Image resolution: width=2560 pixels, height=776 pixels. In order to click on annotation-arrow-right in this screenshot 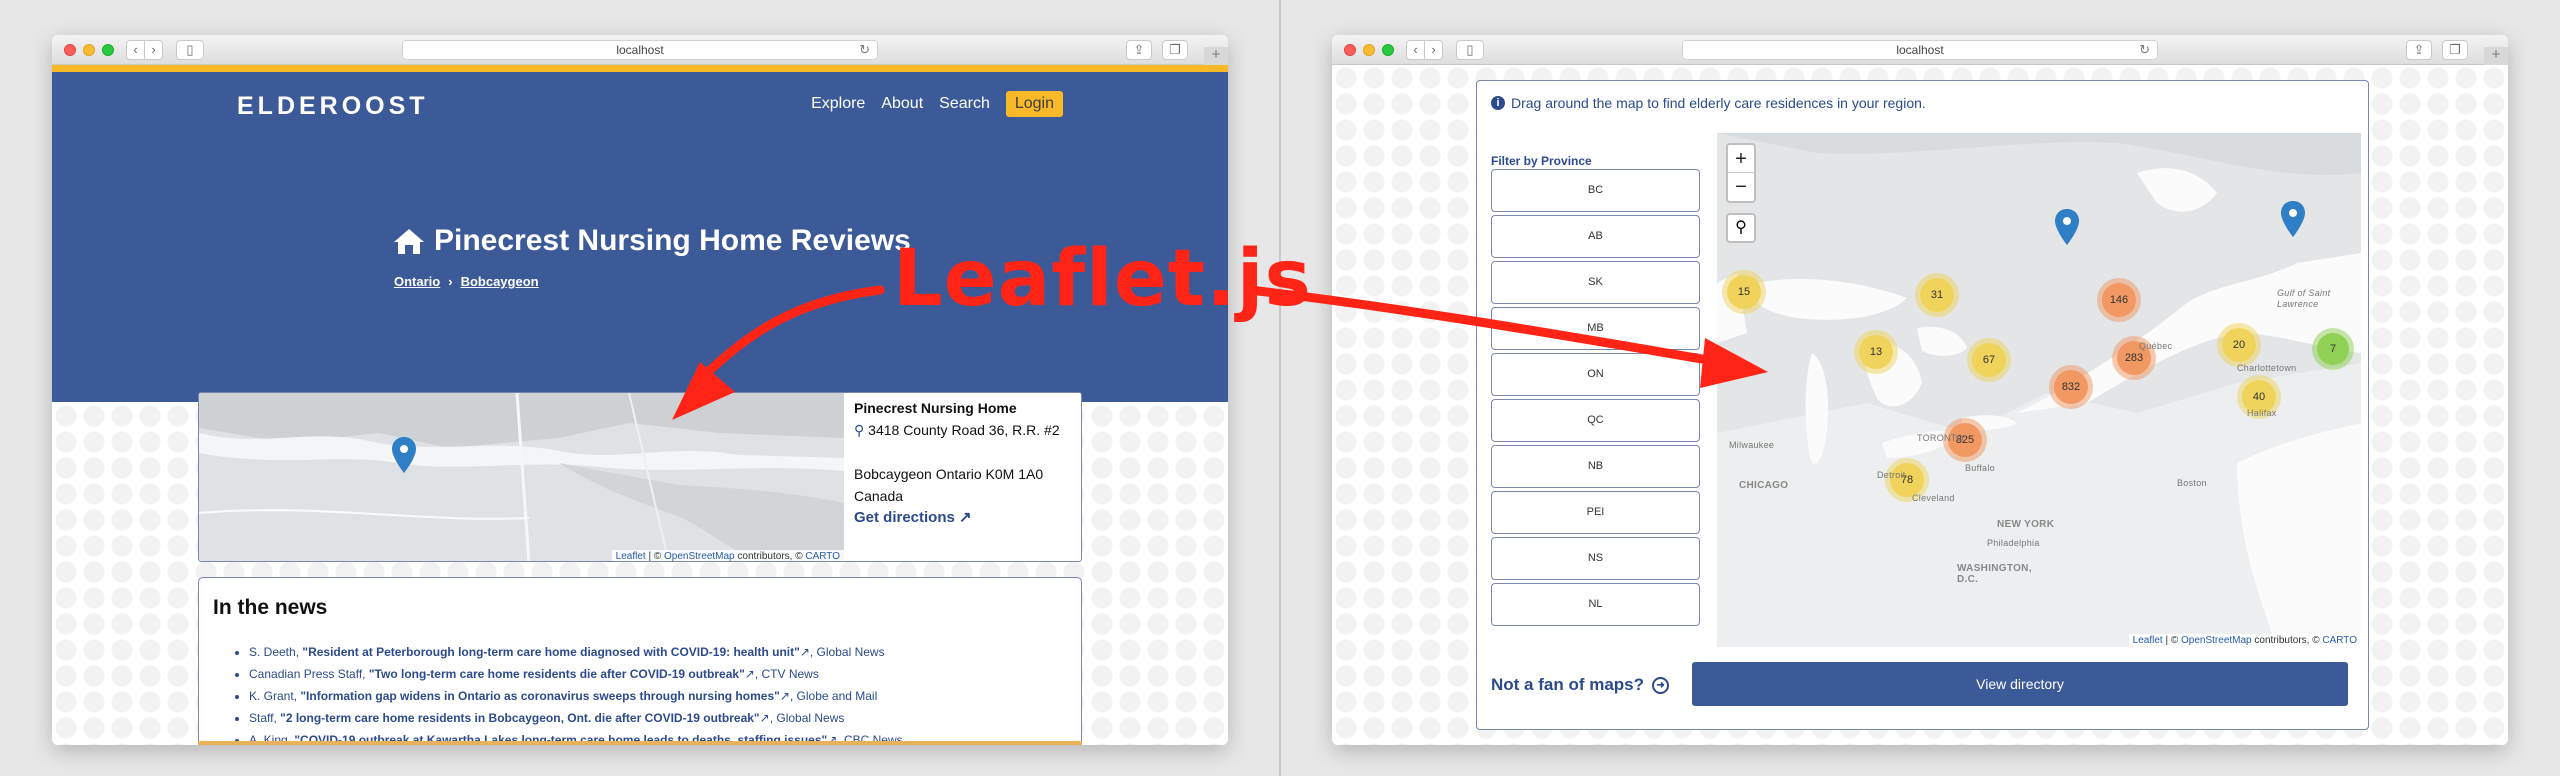, I will do `click(1485, 326)`.